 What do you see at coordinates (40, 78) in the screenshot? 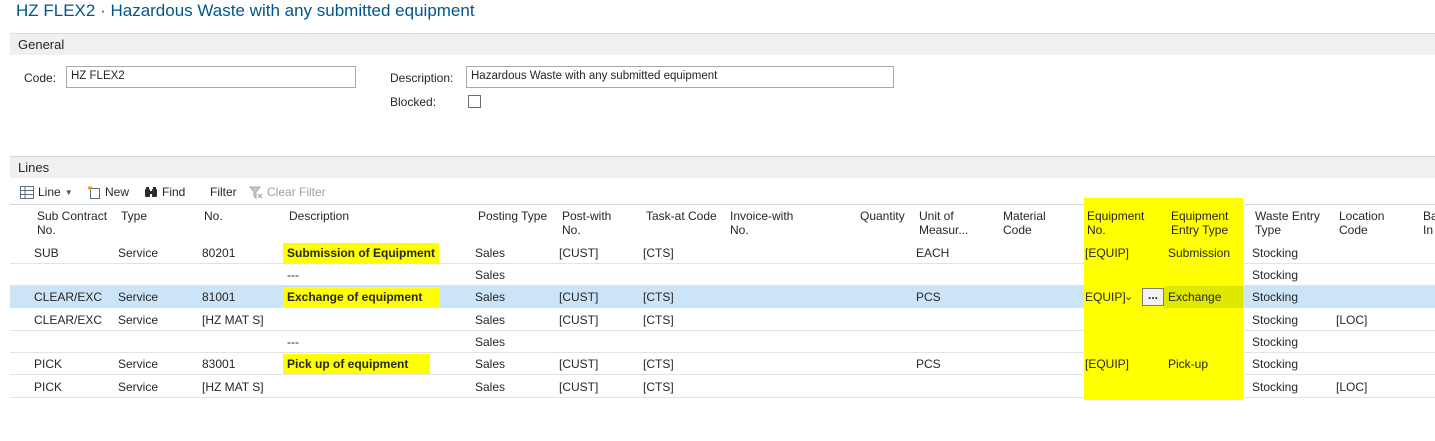
I see `code-label: Code:` at bounding box center [40, 78].